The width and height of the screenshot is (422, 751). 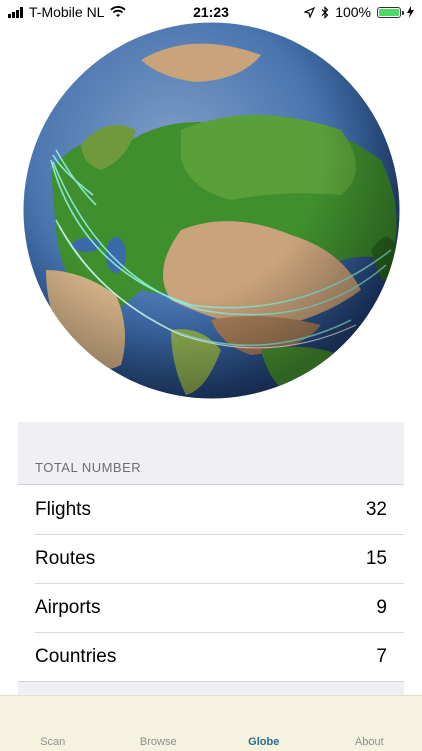 What do you see at coordinates (211, 656) in the screenshot?
I see `stat-row-countries: Countries 7` at bounding box center [211, 656].